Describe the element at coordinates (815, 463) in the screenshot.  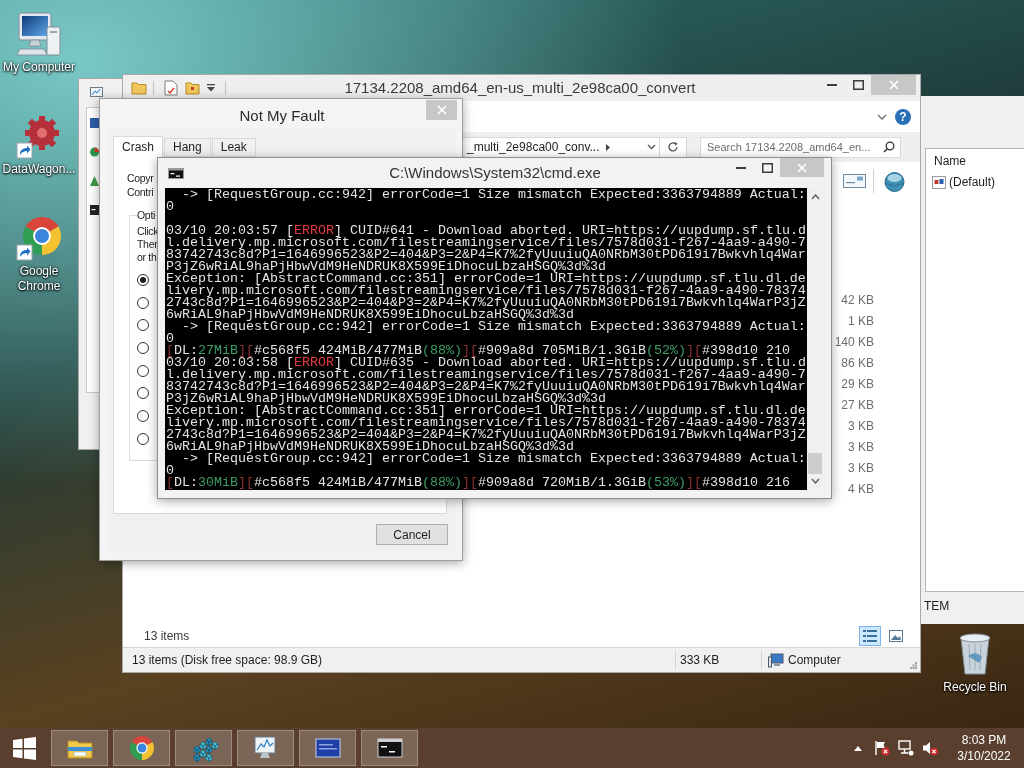
I see `scroll-thumb` at that location.